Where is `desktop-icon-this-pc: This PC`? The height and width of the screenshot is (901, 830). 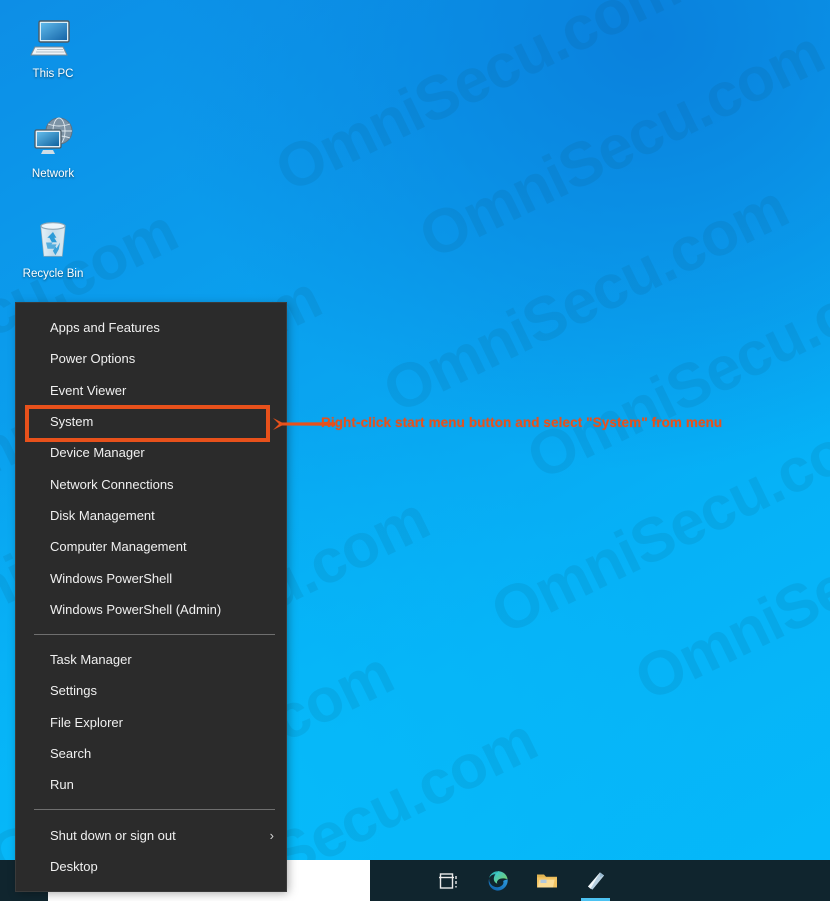
desktop-icon-this-pc: This PC is located at coordinates (53, 58).